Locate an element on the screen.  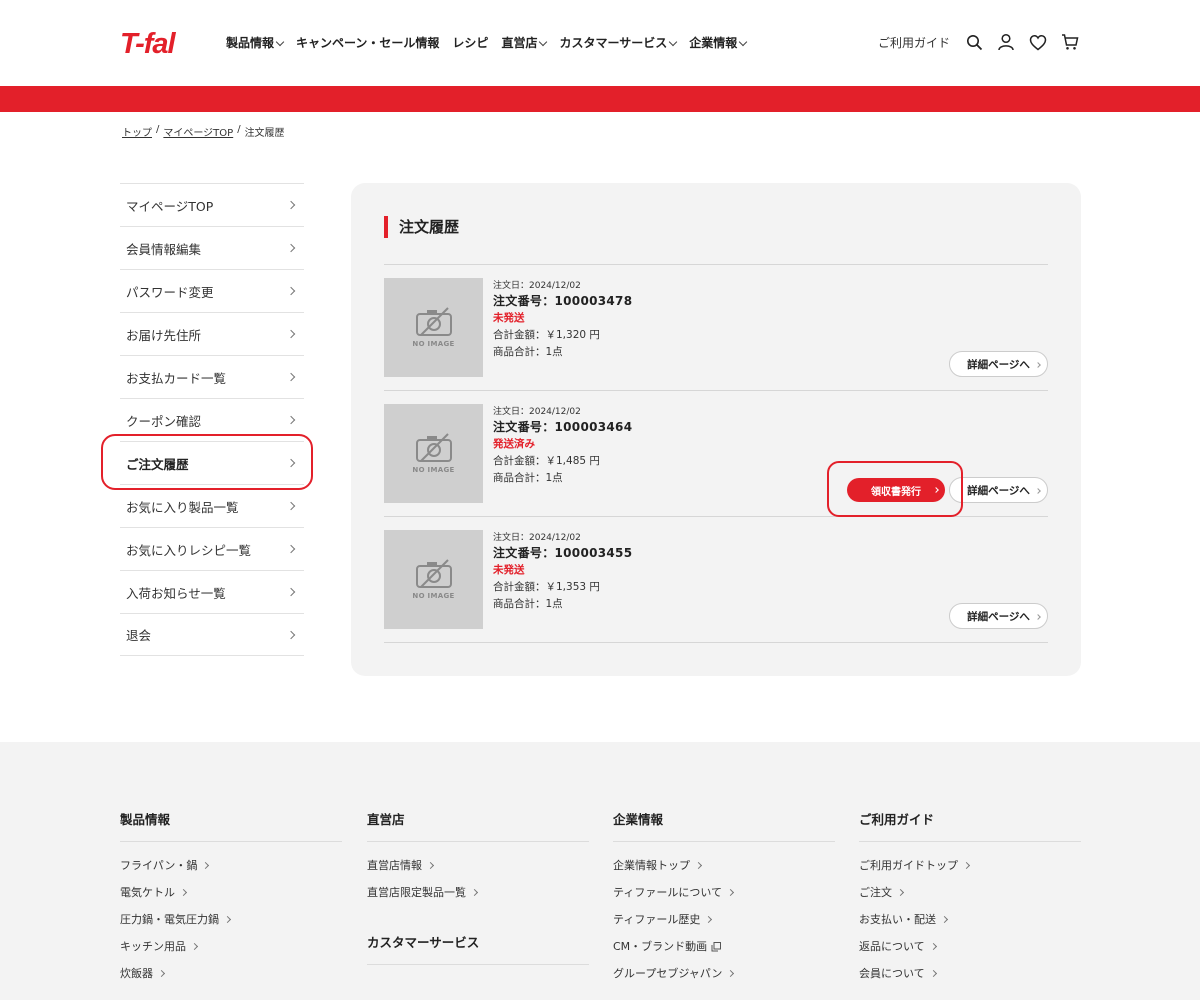
global-nav: 製品情報 キャンペーン・セール情報 レシピ 直営店 カスタマーサービス 企業情報 is located at coordinates (487, 42).